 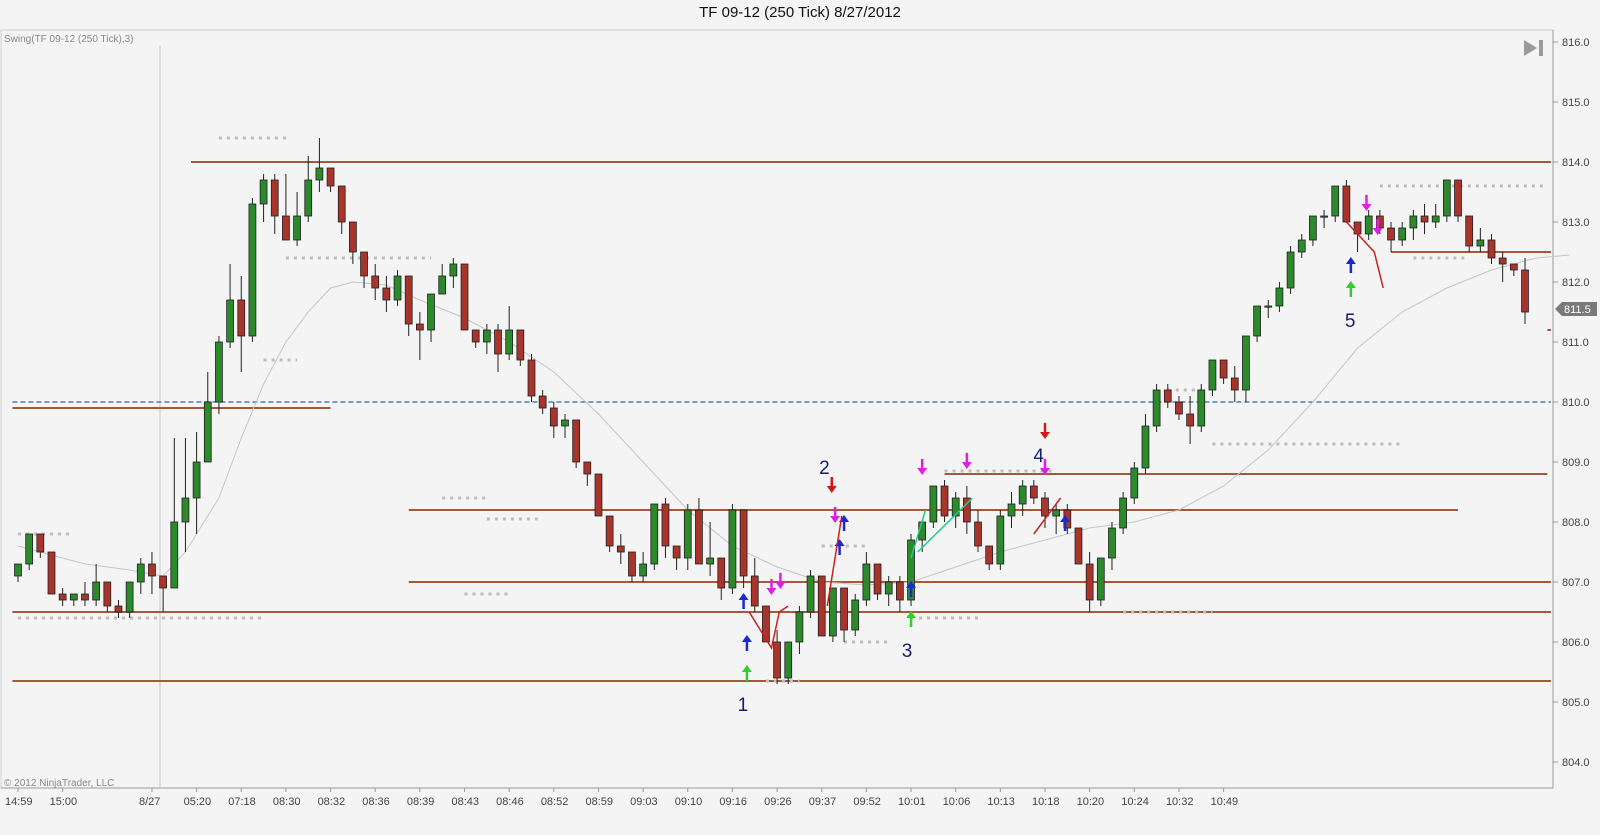 What do you see at coordinates (1135, 802) in the screenshot?
I see `time-tick-label: 10:24` at bounding box center [1135, 802].